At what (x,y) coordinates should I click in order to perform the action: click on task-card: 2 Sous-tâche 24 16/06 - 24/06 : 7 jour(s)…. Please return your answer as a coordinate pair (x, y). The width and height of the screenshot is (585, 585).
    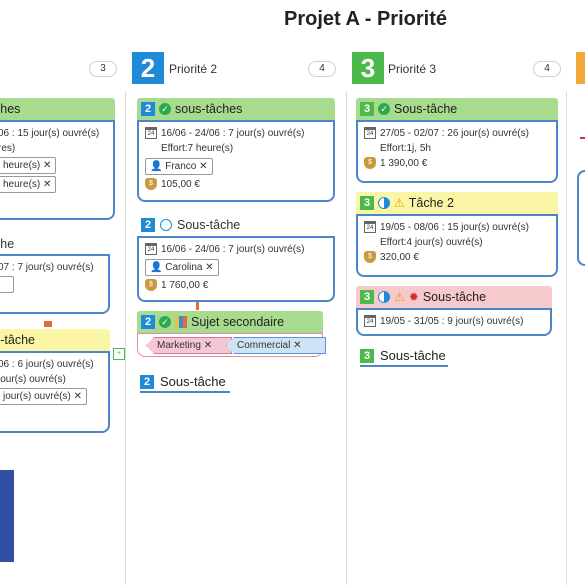
    Looking at the image, I should click on (236, 258).